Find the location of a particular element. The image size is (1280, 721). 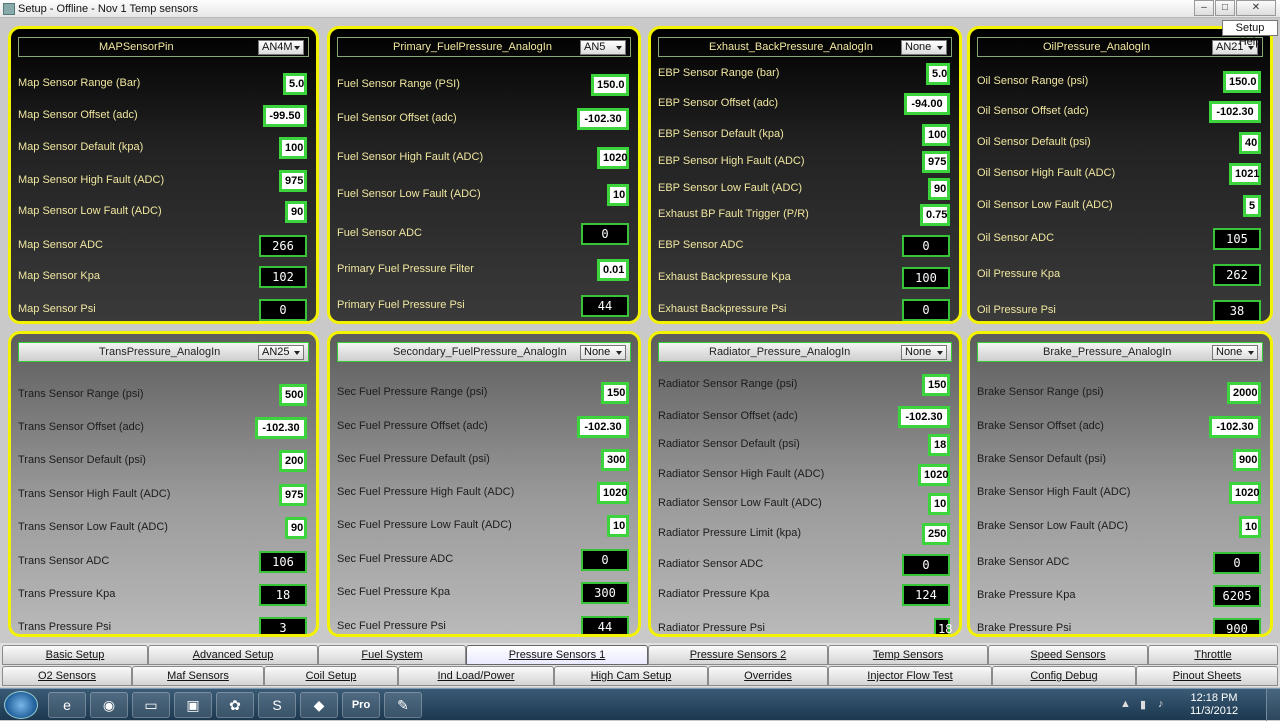

field-label: Brake Sensor Offset (adc) is located at coordinates (1040, 426).